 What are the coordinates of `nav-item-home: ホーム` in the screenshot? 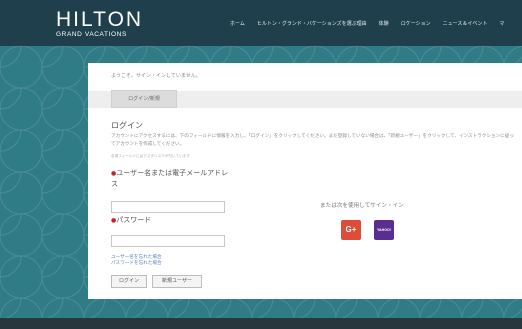 It's located at (237, 23).